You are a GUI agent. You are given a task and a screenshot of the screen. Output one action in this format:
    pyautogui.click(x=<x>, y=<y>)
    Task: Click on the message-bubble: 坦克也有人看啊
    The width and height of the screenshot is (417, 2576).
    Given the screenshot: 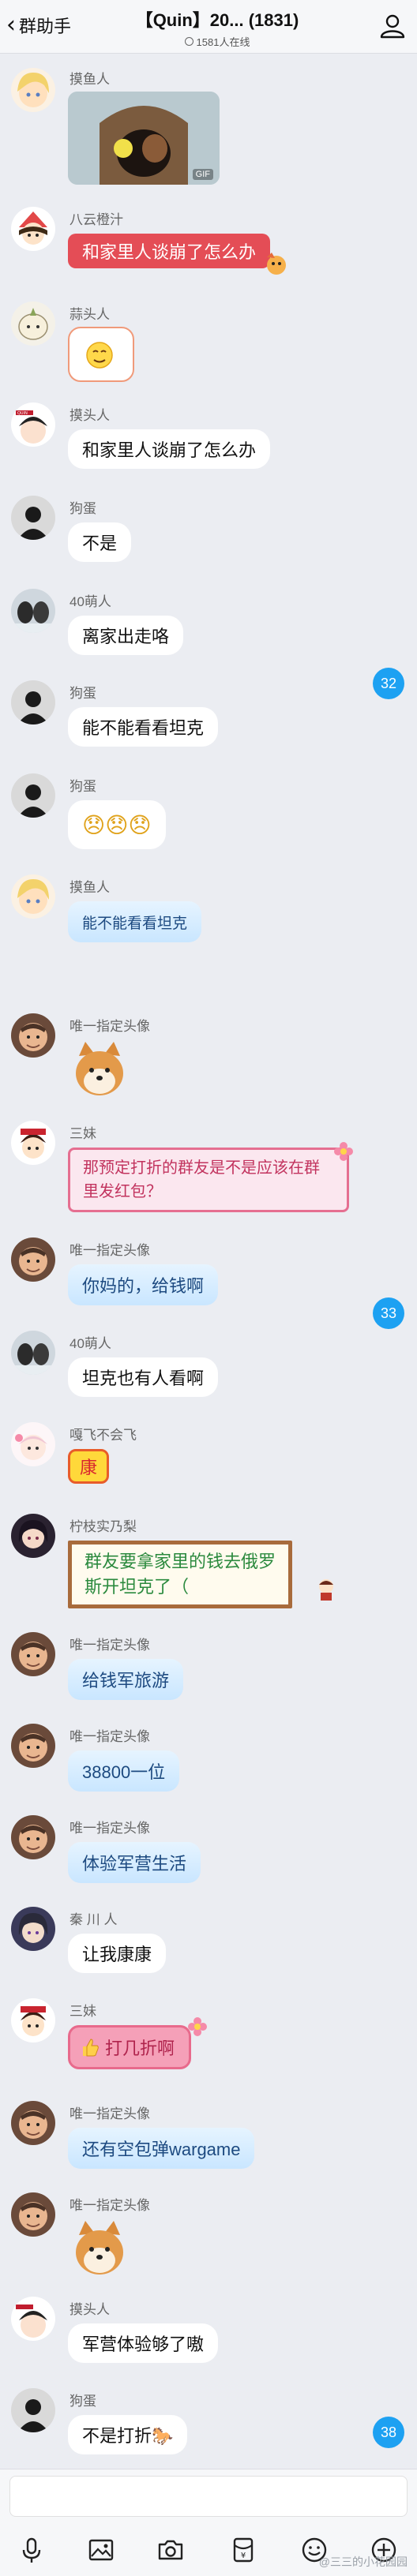 What is the action you would take?
    pyautogui.click(x=143, y=1377)
    